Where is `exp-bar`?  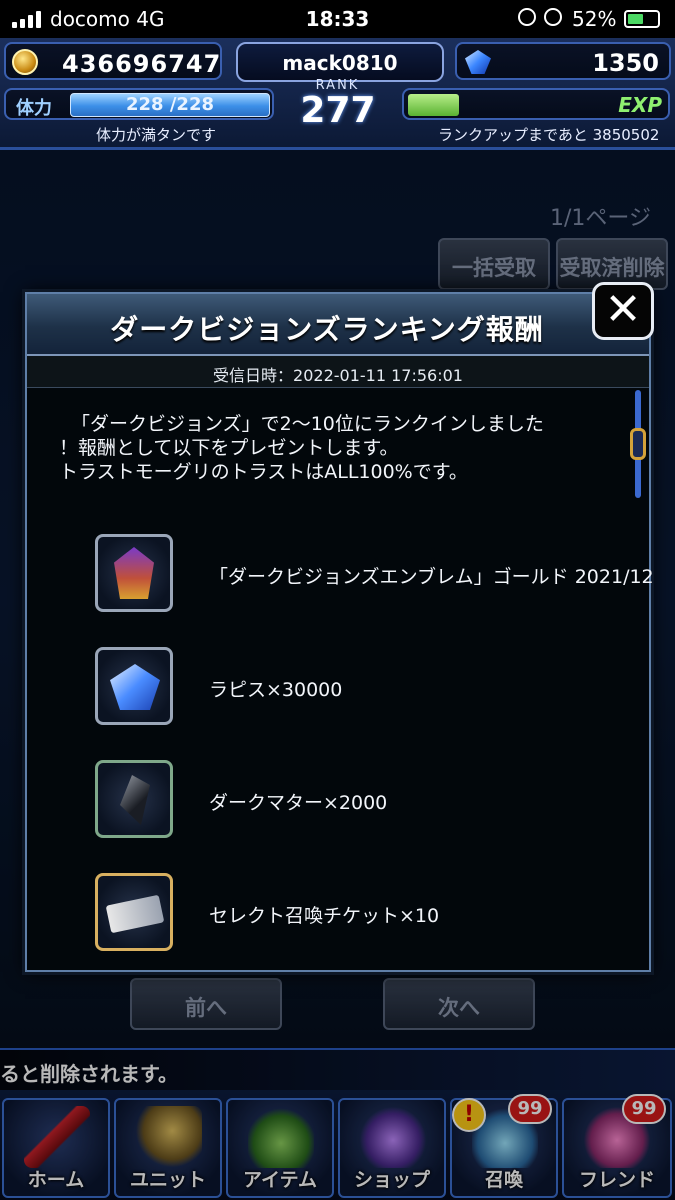
exp-bar is located at coordinates (433, 105).